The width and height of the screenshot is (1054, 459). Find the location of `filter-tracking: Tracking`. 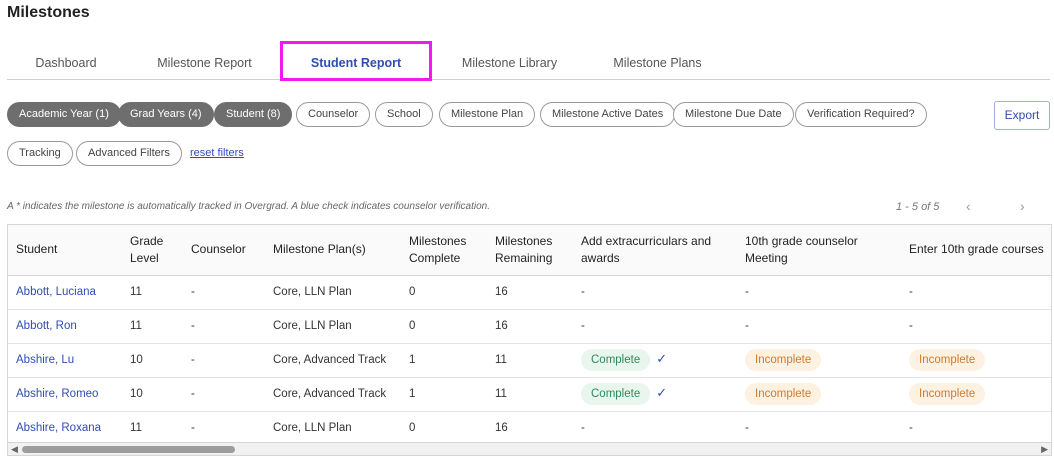

filter-tracking: Tracking is located at coordinates (40, 153).